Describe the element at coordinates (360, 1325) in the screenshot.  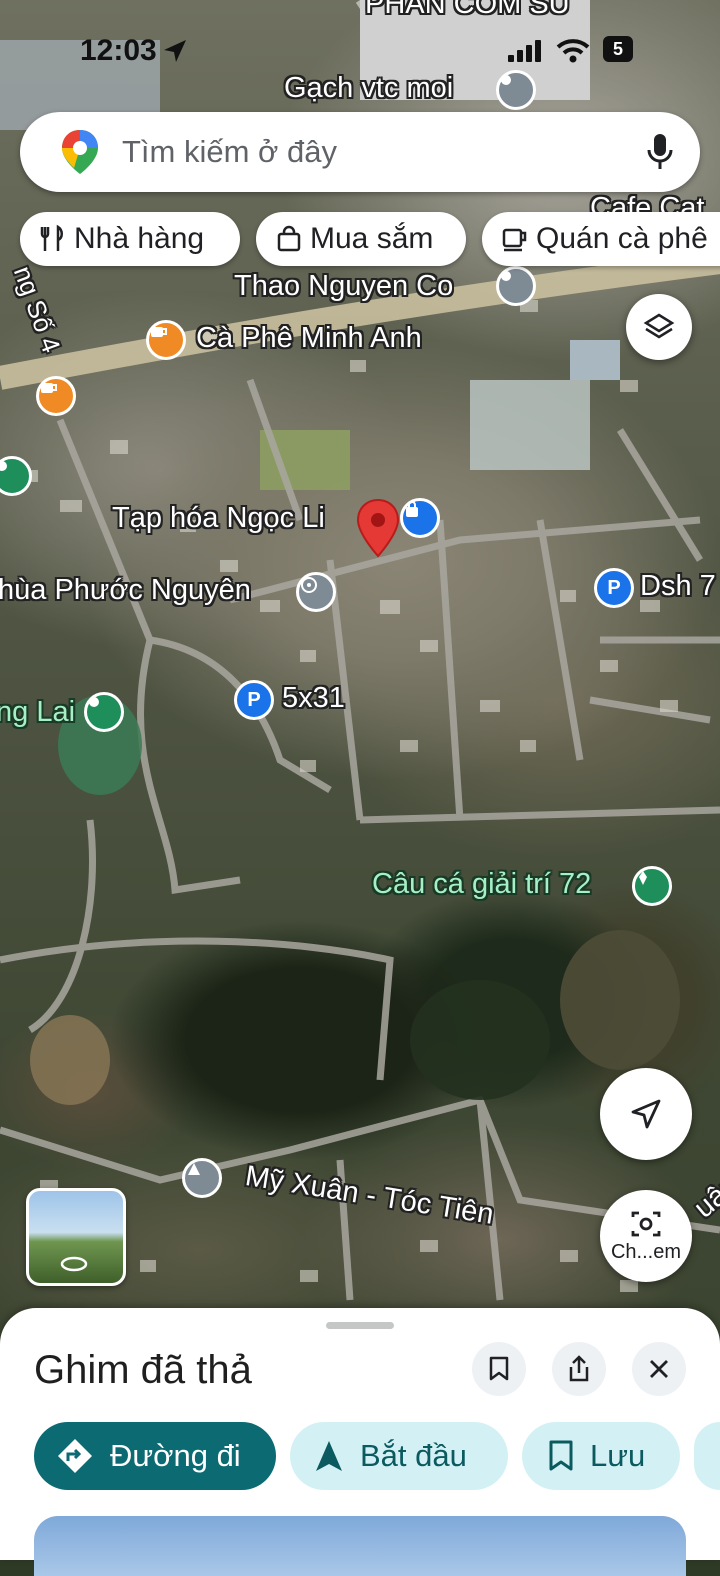
I see `drag-handle` at that location.